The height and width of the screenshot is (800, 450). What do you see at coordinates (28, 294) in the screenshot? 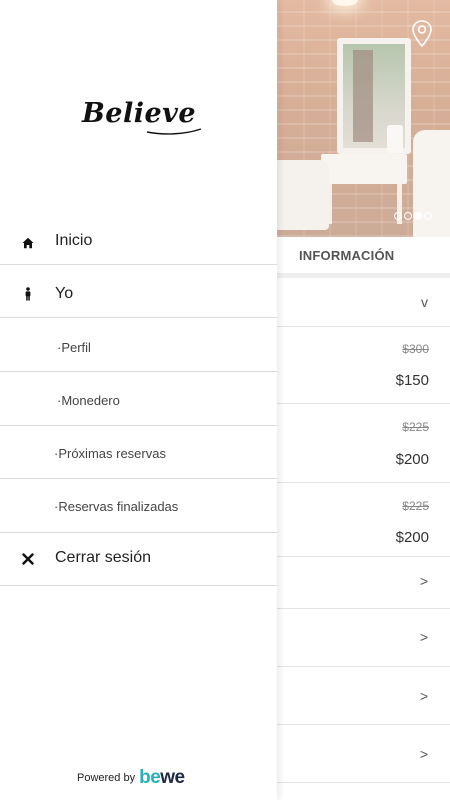
I see `person-icon` at bounding box center [28, 294].